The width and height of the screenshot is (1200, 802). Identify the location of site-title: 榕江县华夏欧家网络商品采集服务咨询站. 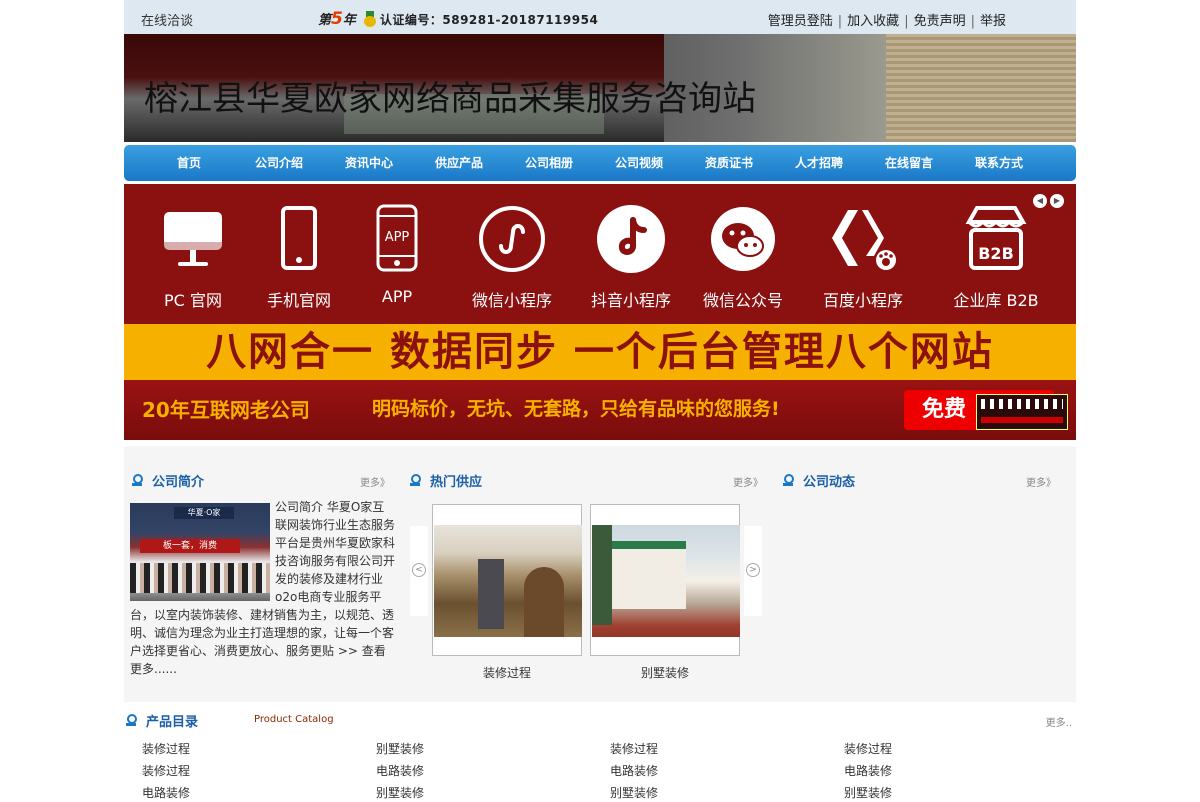
(450, 99).